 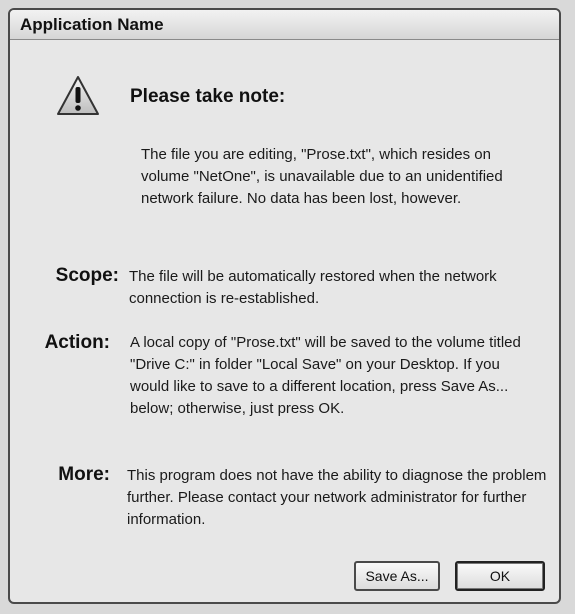 I want to click on ok-button: OK, so click(x=500, y=576).